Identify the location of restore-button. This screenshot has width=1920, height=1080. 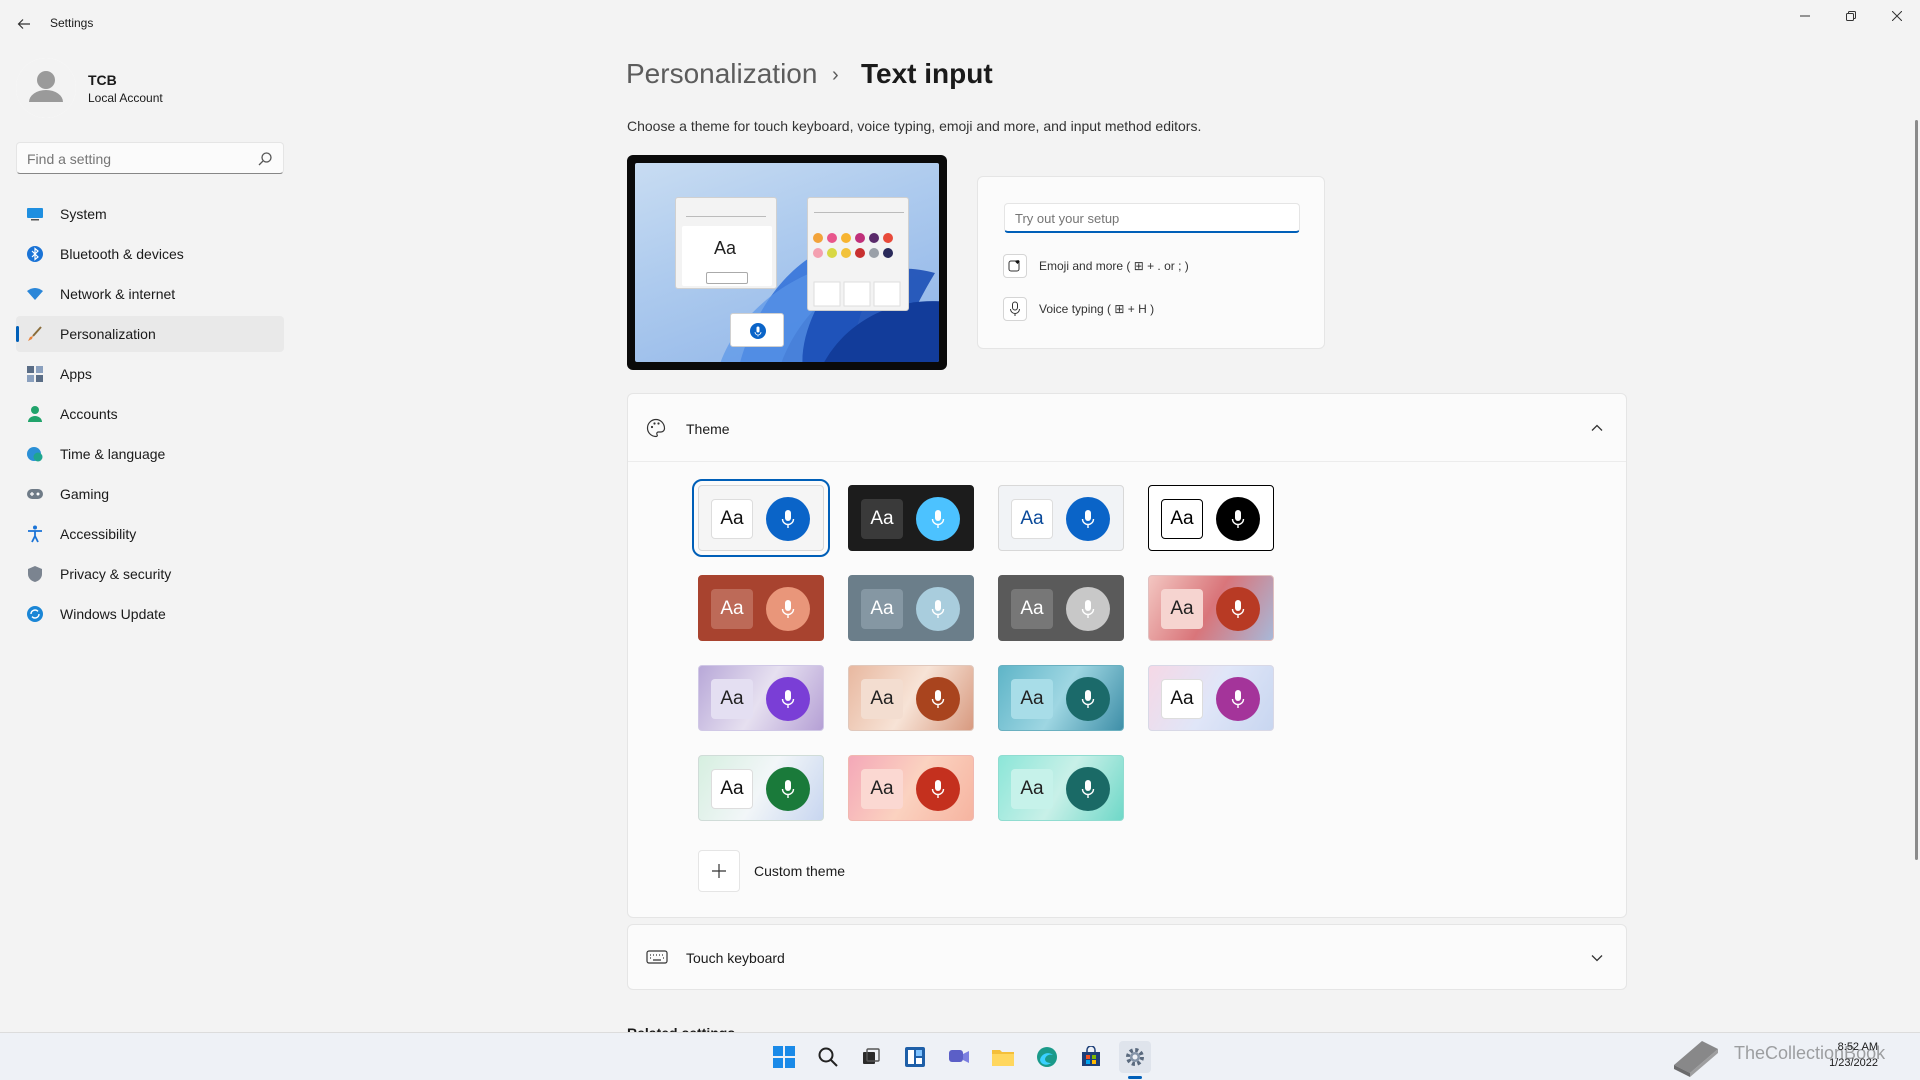
(1851, 16).